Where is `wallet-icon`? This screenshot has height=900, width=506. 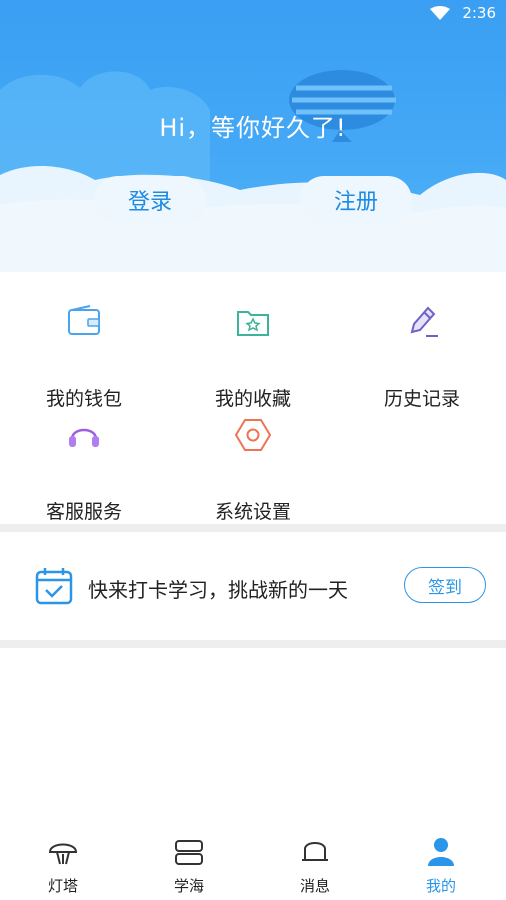
wallet-icon is located at coordinates (84, 320).